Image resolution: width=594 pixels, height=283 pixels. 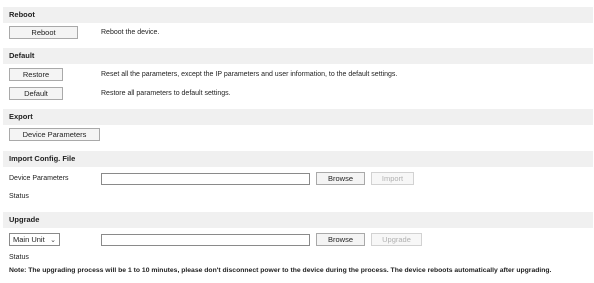 I want to click on reboot-section-header: Reboot, so click(x=298, y=15).